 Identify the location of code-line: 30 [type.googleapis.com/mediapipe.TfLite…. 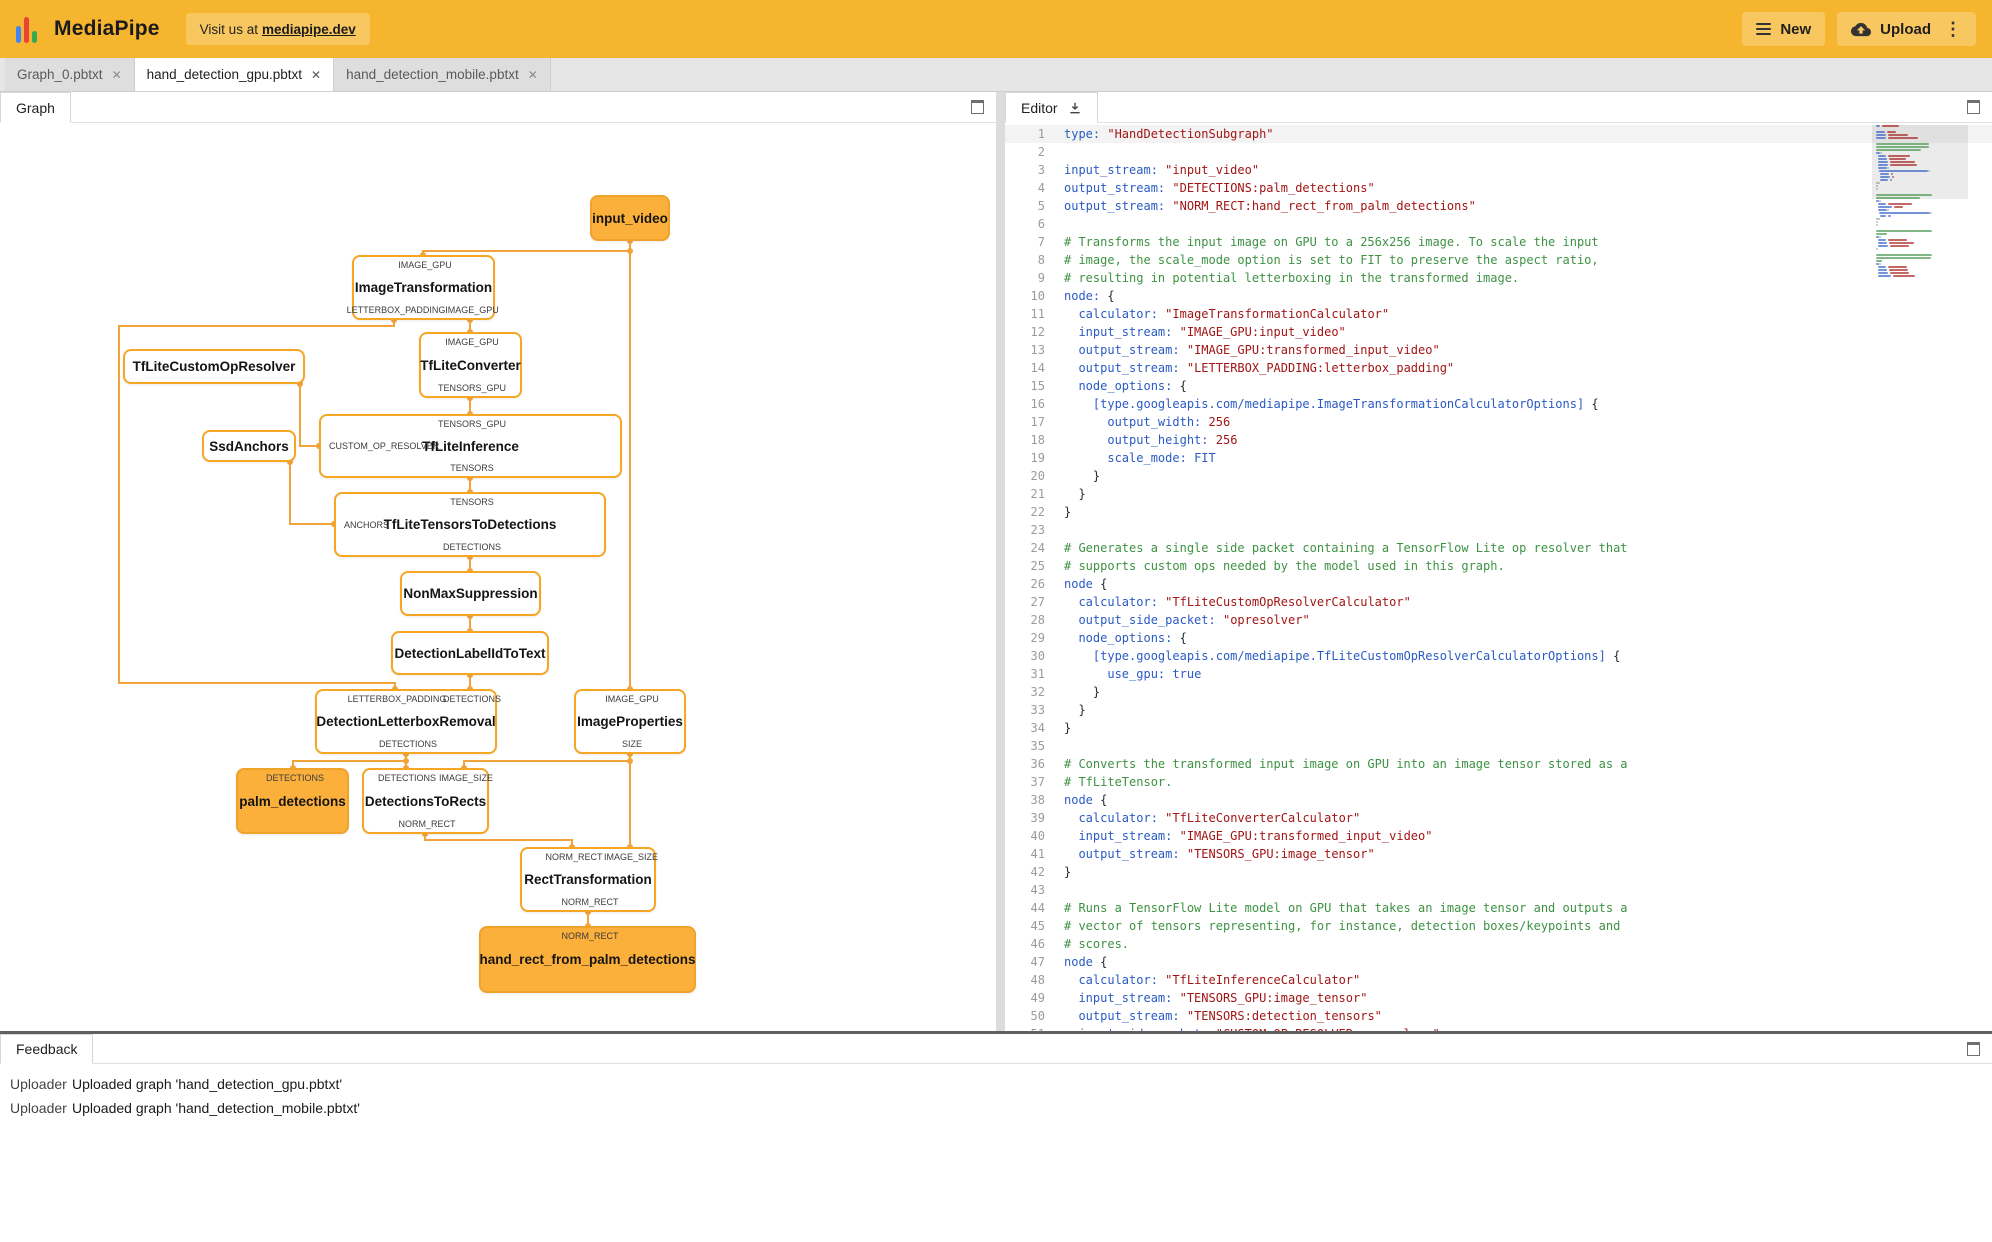
(1498, 656).